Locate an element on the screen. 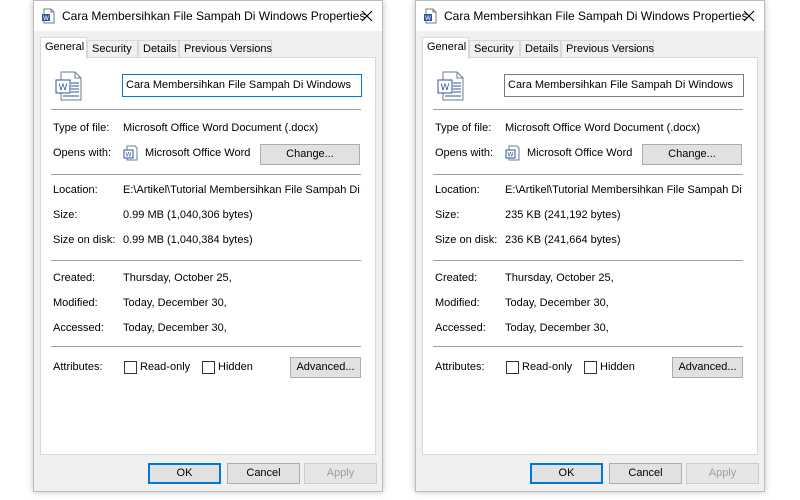 Image resolution: width=800 pixels, height=500 pixels. size-value: 0.99 MB (1,040,306 bytes) is located at coordinates (188, 215).